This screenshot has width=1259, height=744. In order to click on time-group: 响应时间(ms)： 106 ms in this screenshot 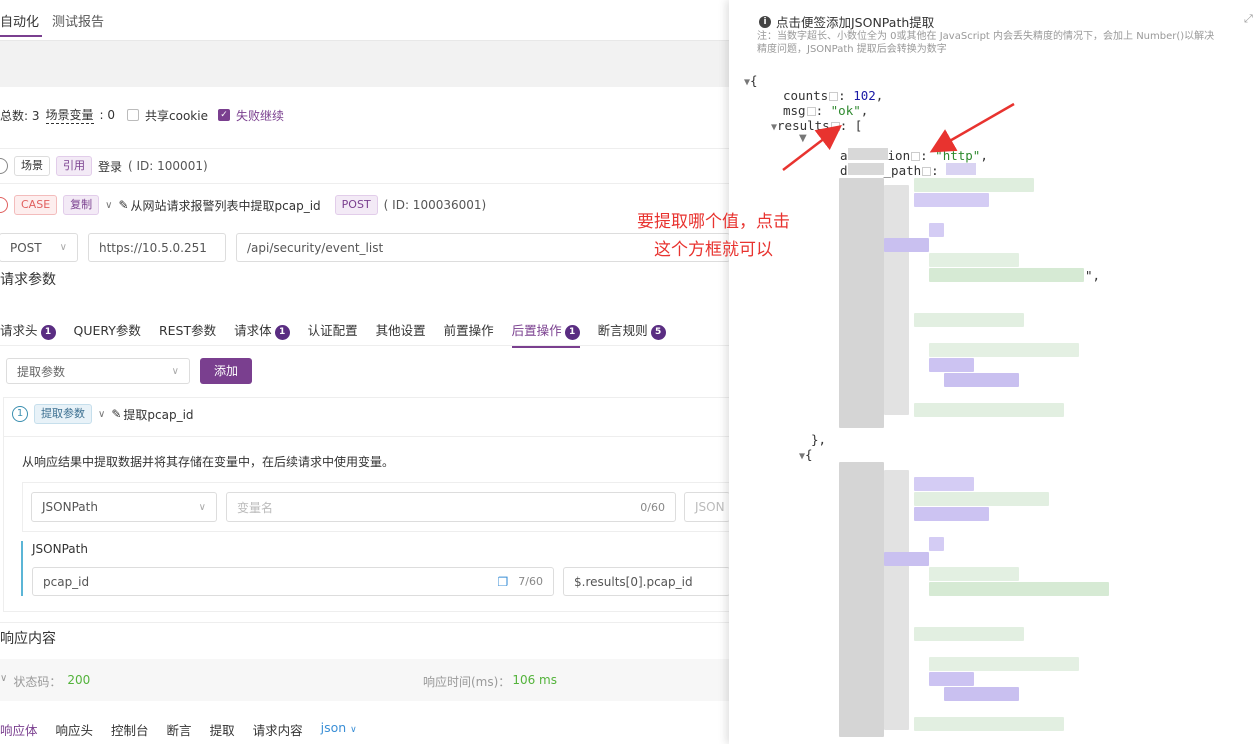, I will do `click(490, 681)`.